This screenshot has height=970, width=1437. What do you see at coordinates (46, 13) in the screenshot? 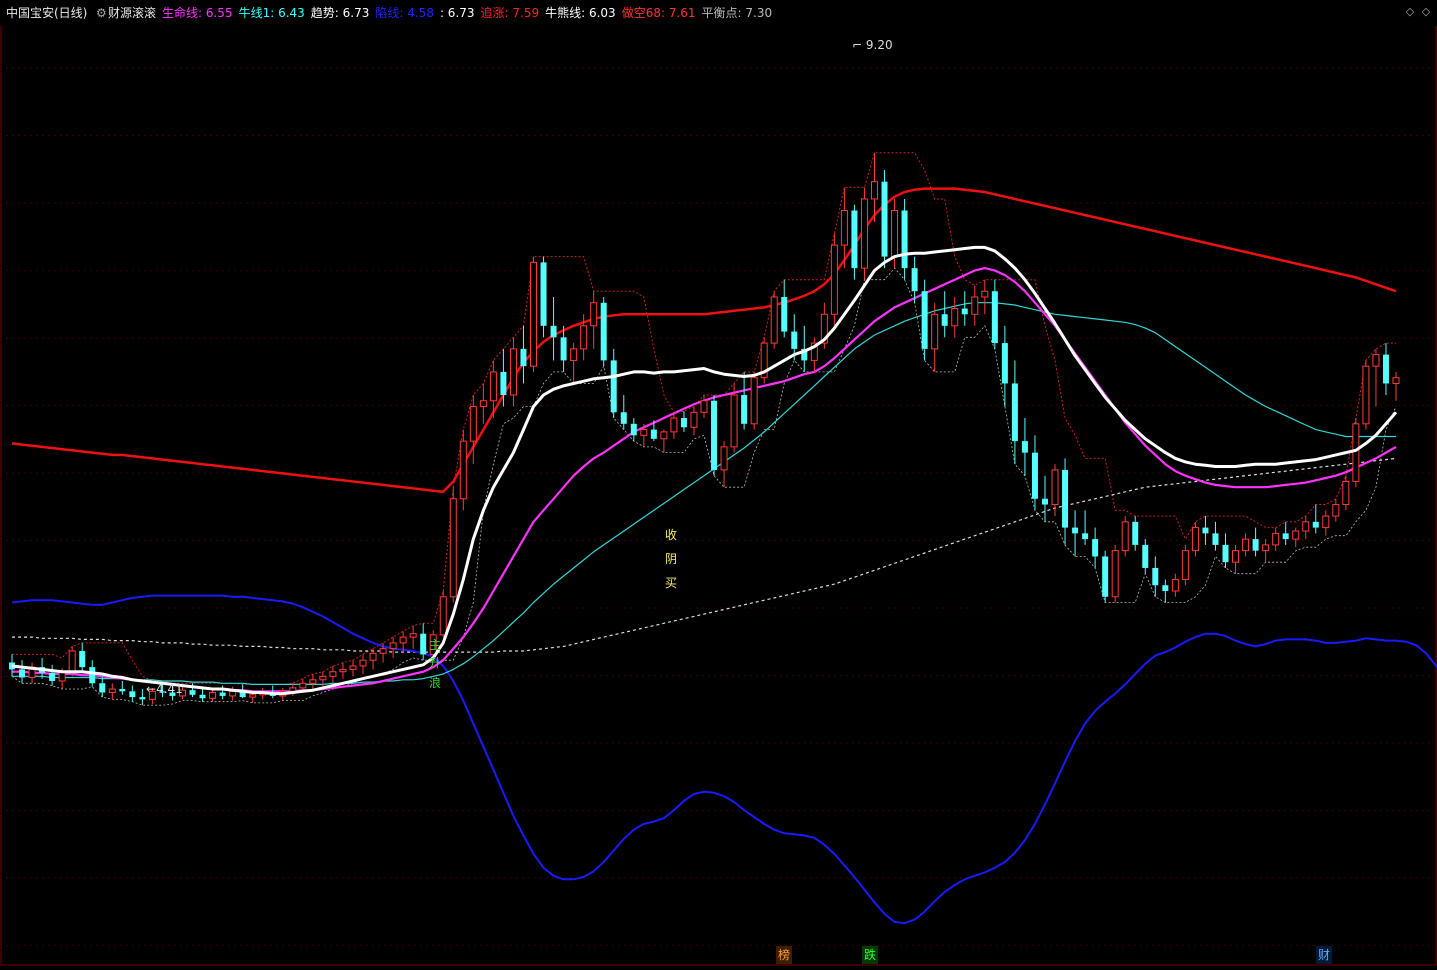
I see `stock-title: 中国宝安(日线)` at bounding box center [46, 13].